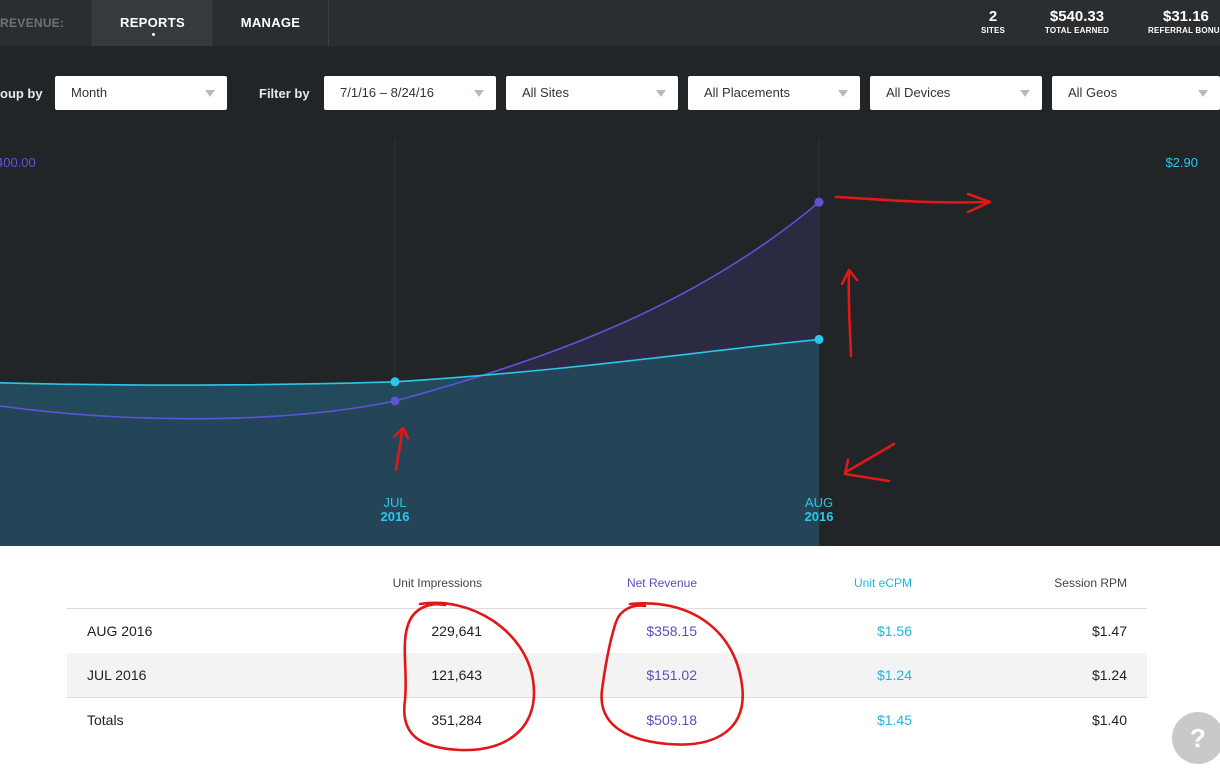 Image resolution: width=1220 pixels, height=773 pixels. I want to click on revenue-brand-label: REVENUE:, so click(32, 23).